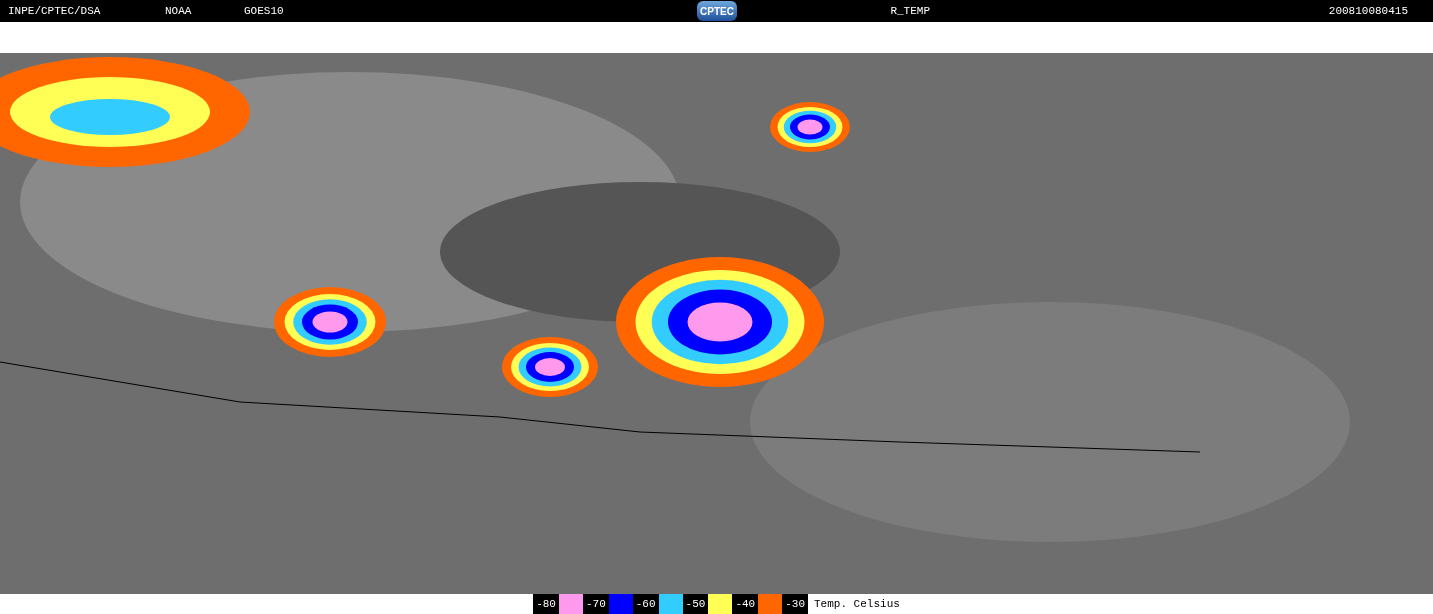 The image size is (1433, 614). Describe the element at coordinates (745, 604) in the screenshot. I see `legend-value: -40` at that location.